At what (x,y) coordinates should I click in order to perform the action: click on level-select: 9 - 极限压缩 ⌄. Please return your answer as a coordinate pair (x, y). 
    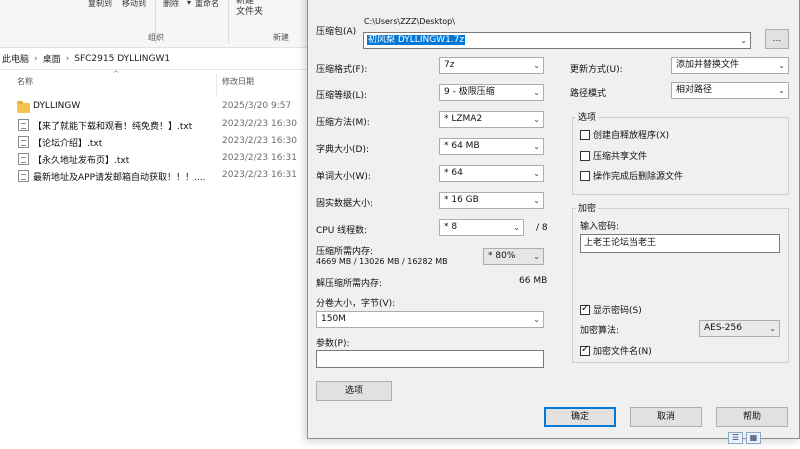
    Looking at the image, I should click on (491, 92).